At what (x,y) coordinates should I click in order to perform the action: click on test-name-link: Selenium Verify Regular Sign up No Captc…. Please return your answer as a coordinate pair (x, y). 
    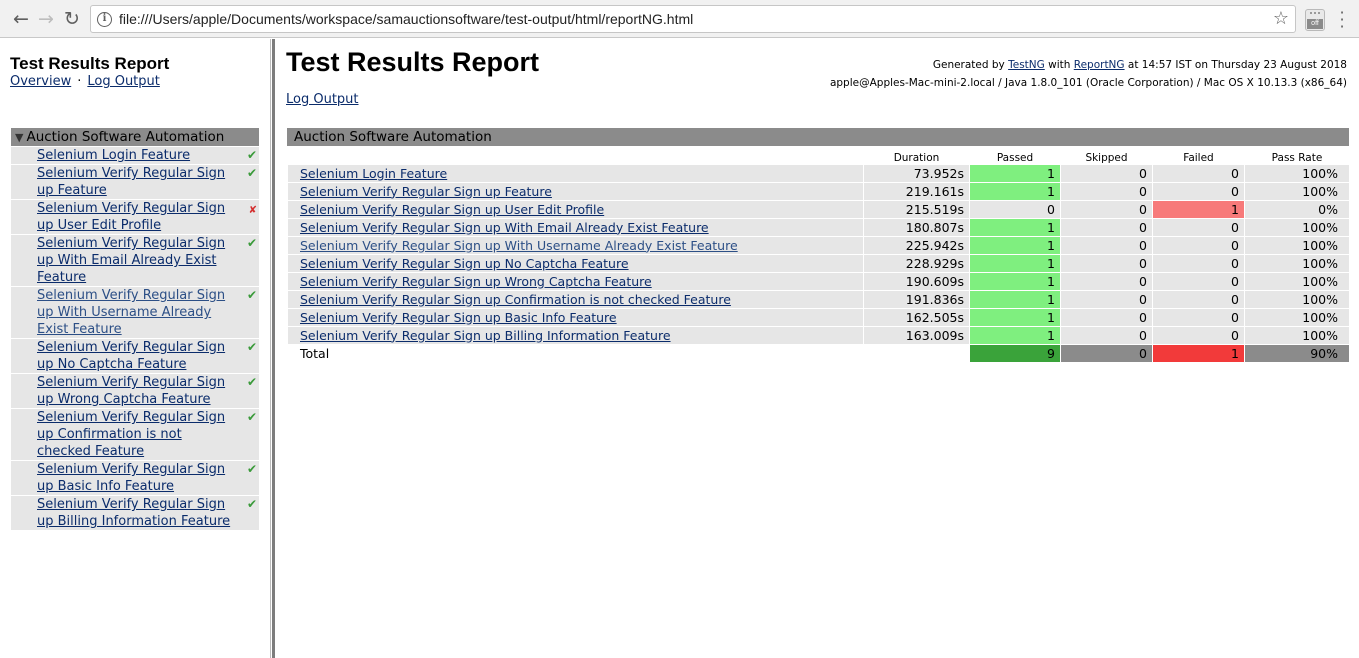
    Looking at the image, I should click on (464, 263).